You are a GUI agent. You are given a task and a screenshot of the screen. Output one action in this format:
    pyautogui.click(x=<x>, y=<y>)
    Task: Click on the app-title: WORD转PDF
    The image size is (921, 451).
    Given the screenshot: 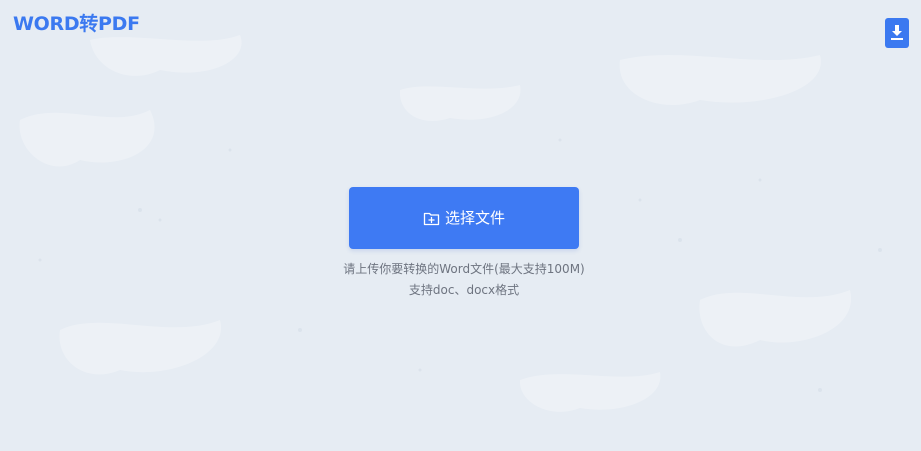 What is the action you would take?
    pyautogui.click(x=76, y=24)
    